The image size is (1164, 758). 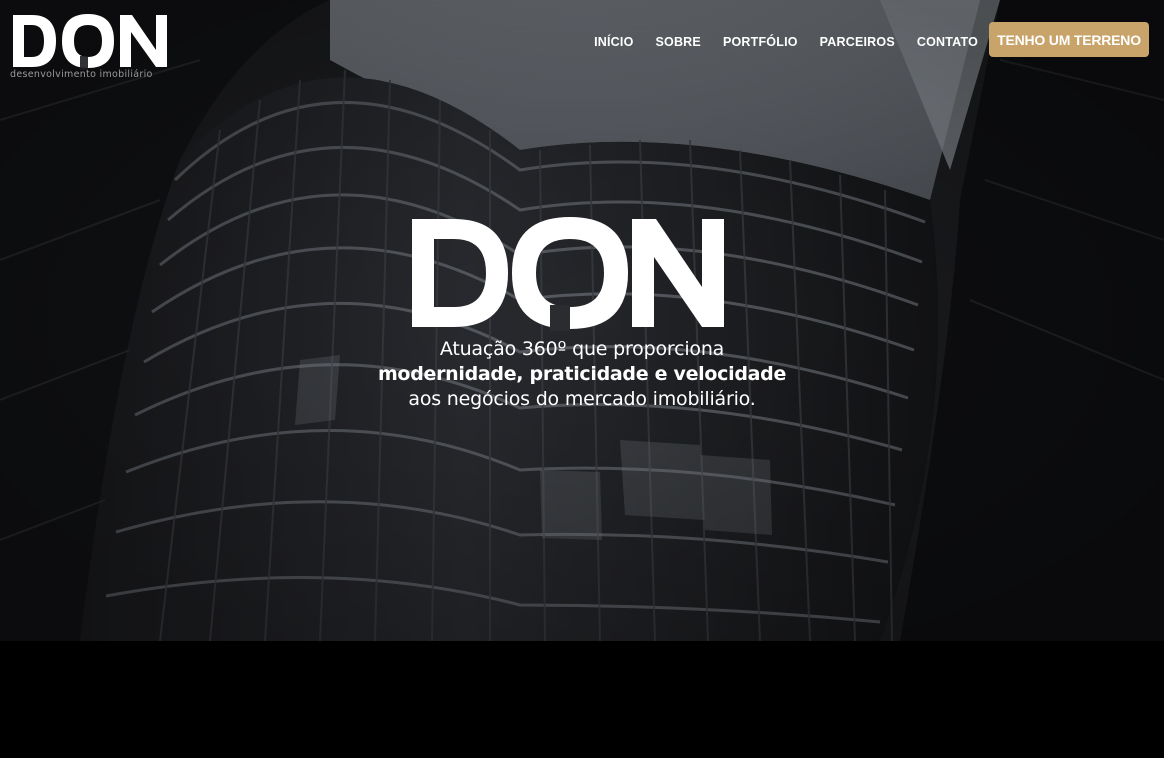 I want to click on nav-item-parceiros: PARCEIROS, so click(x=857, y=42).